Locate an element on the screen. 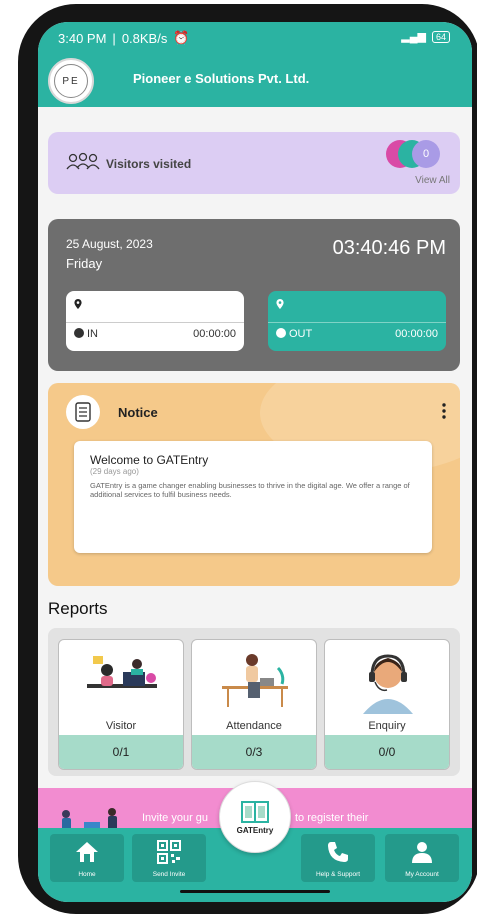 The height and width of the screenshot is (918, 477). report-card-visitor: Visitor 0/1 is located at coordinates (121, 704).